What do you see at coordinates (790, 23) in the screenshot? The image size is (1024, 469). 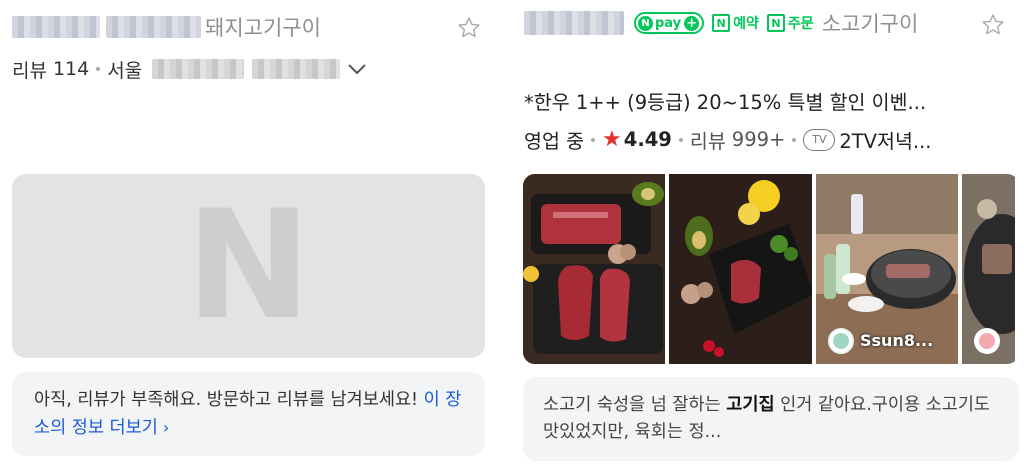 I see `order-badge: N 주문` at bounding box center [790, 23].